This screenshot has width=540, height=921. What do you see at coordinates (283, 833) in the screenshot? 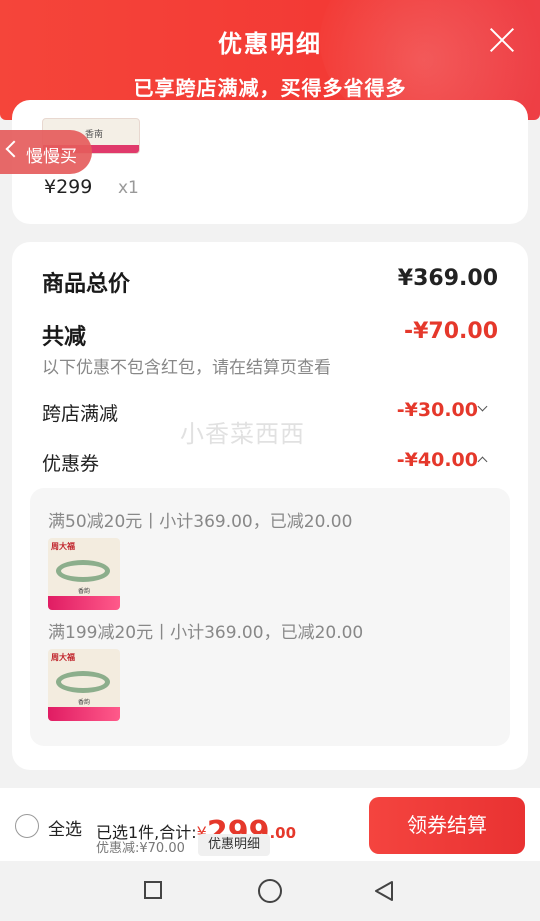
I see `total-amount-decimal: .00` at bounding box center [283, 833].